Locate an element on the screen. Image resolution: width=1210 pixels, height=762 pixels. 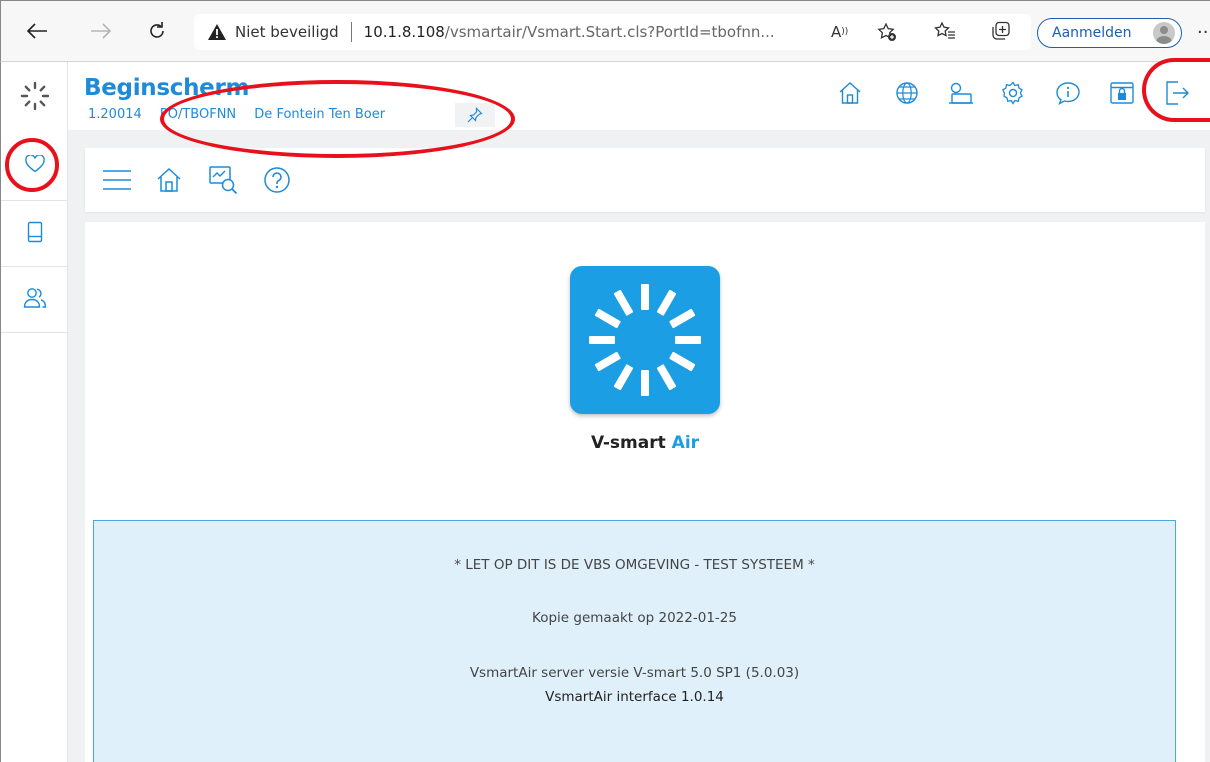
users-icon is located at coordinates (34, 298).